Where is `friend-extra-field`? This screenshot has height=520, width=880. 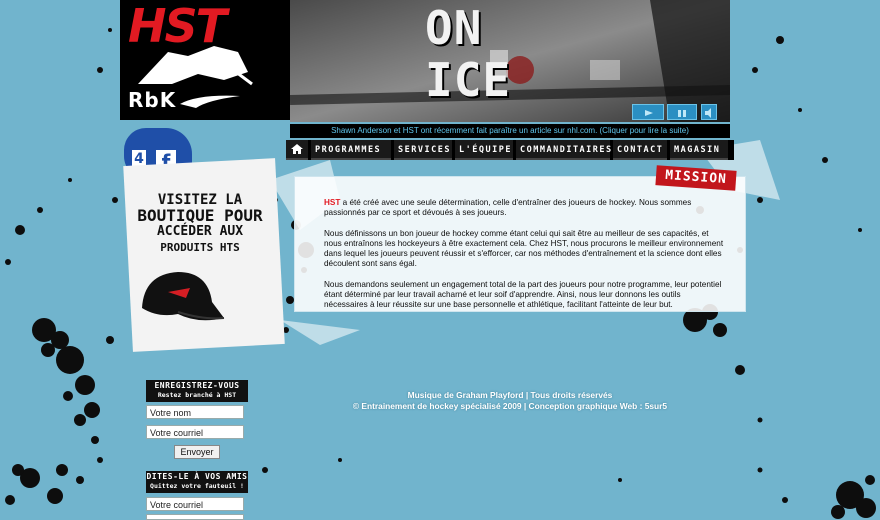
friend-extra-field is located at coordinates (195, 517).